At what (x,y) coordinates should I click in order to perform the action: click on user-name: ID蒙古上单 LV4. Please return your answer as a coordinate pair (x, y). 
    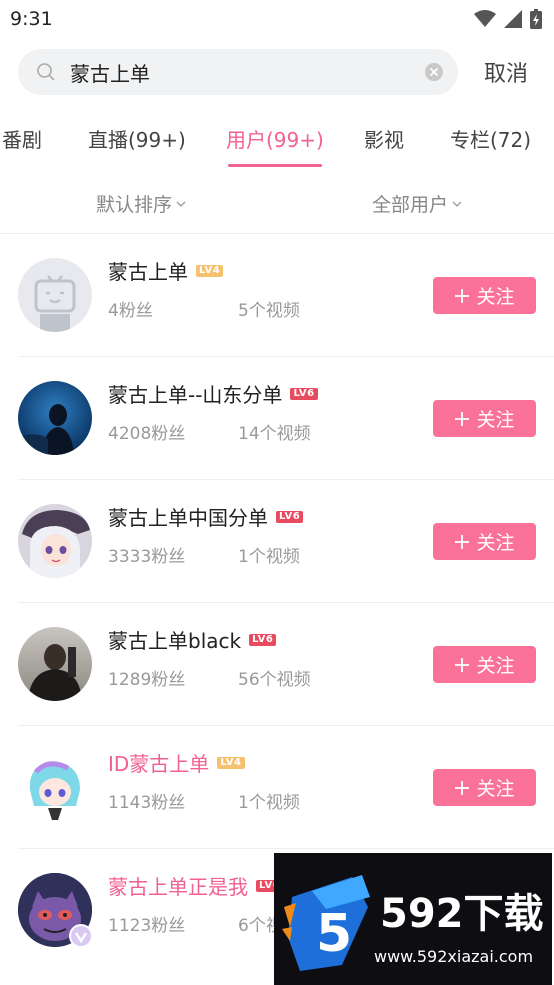
    Looking at the image, I should click on (176, 762).